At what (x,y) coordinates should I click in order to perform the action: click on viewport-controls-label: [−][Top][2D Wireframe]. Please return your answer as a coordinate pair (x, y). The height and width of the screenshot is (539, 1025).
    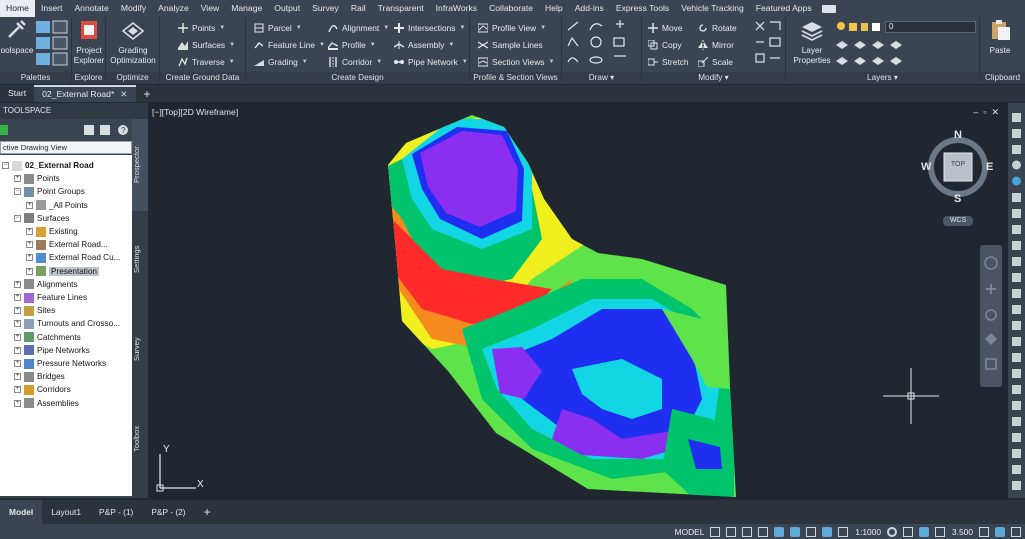
    Looking at the image, I should click on (195, 112).